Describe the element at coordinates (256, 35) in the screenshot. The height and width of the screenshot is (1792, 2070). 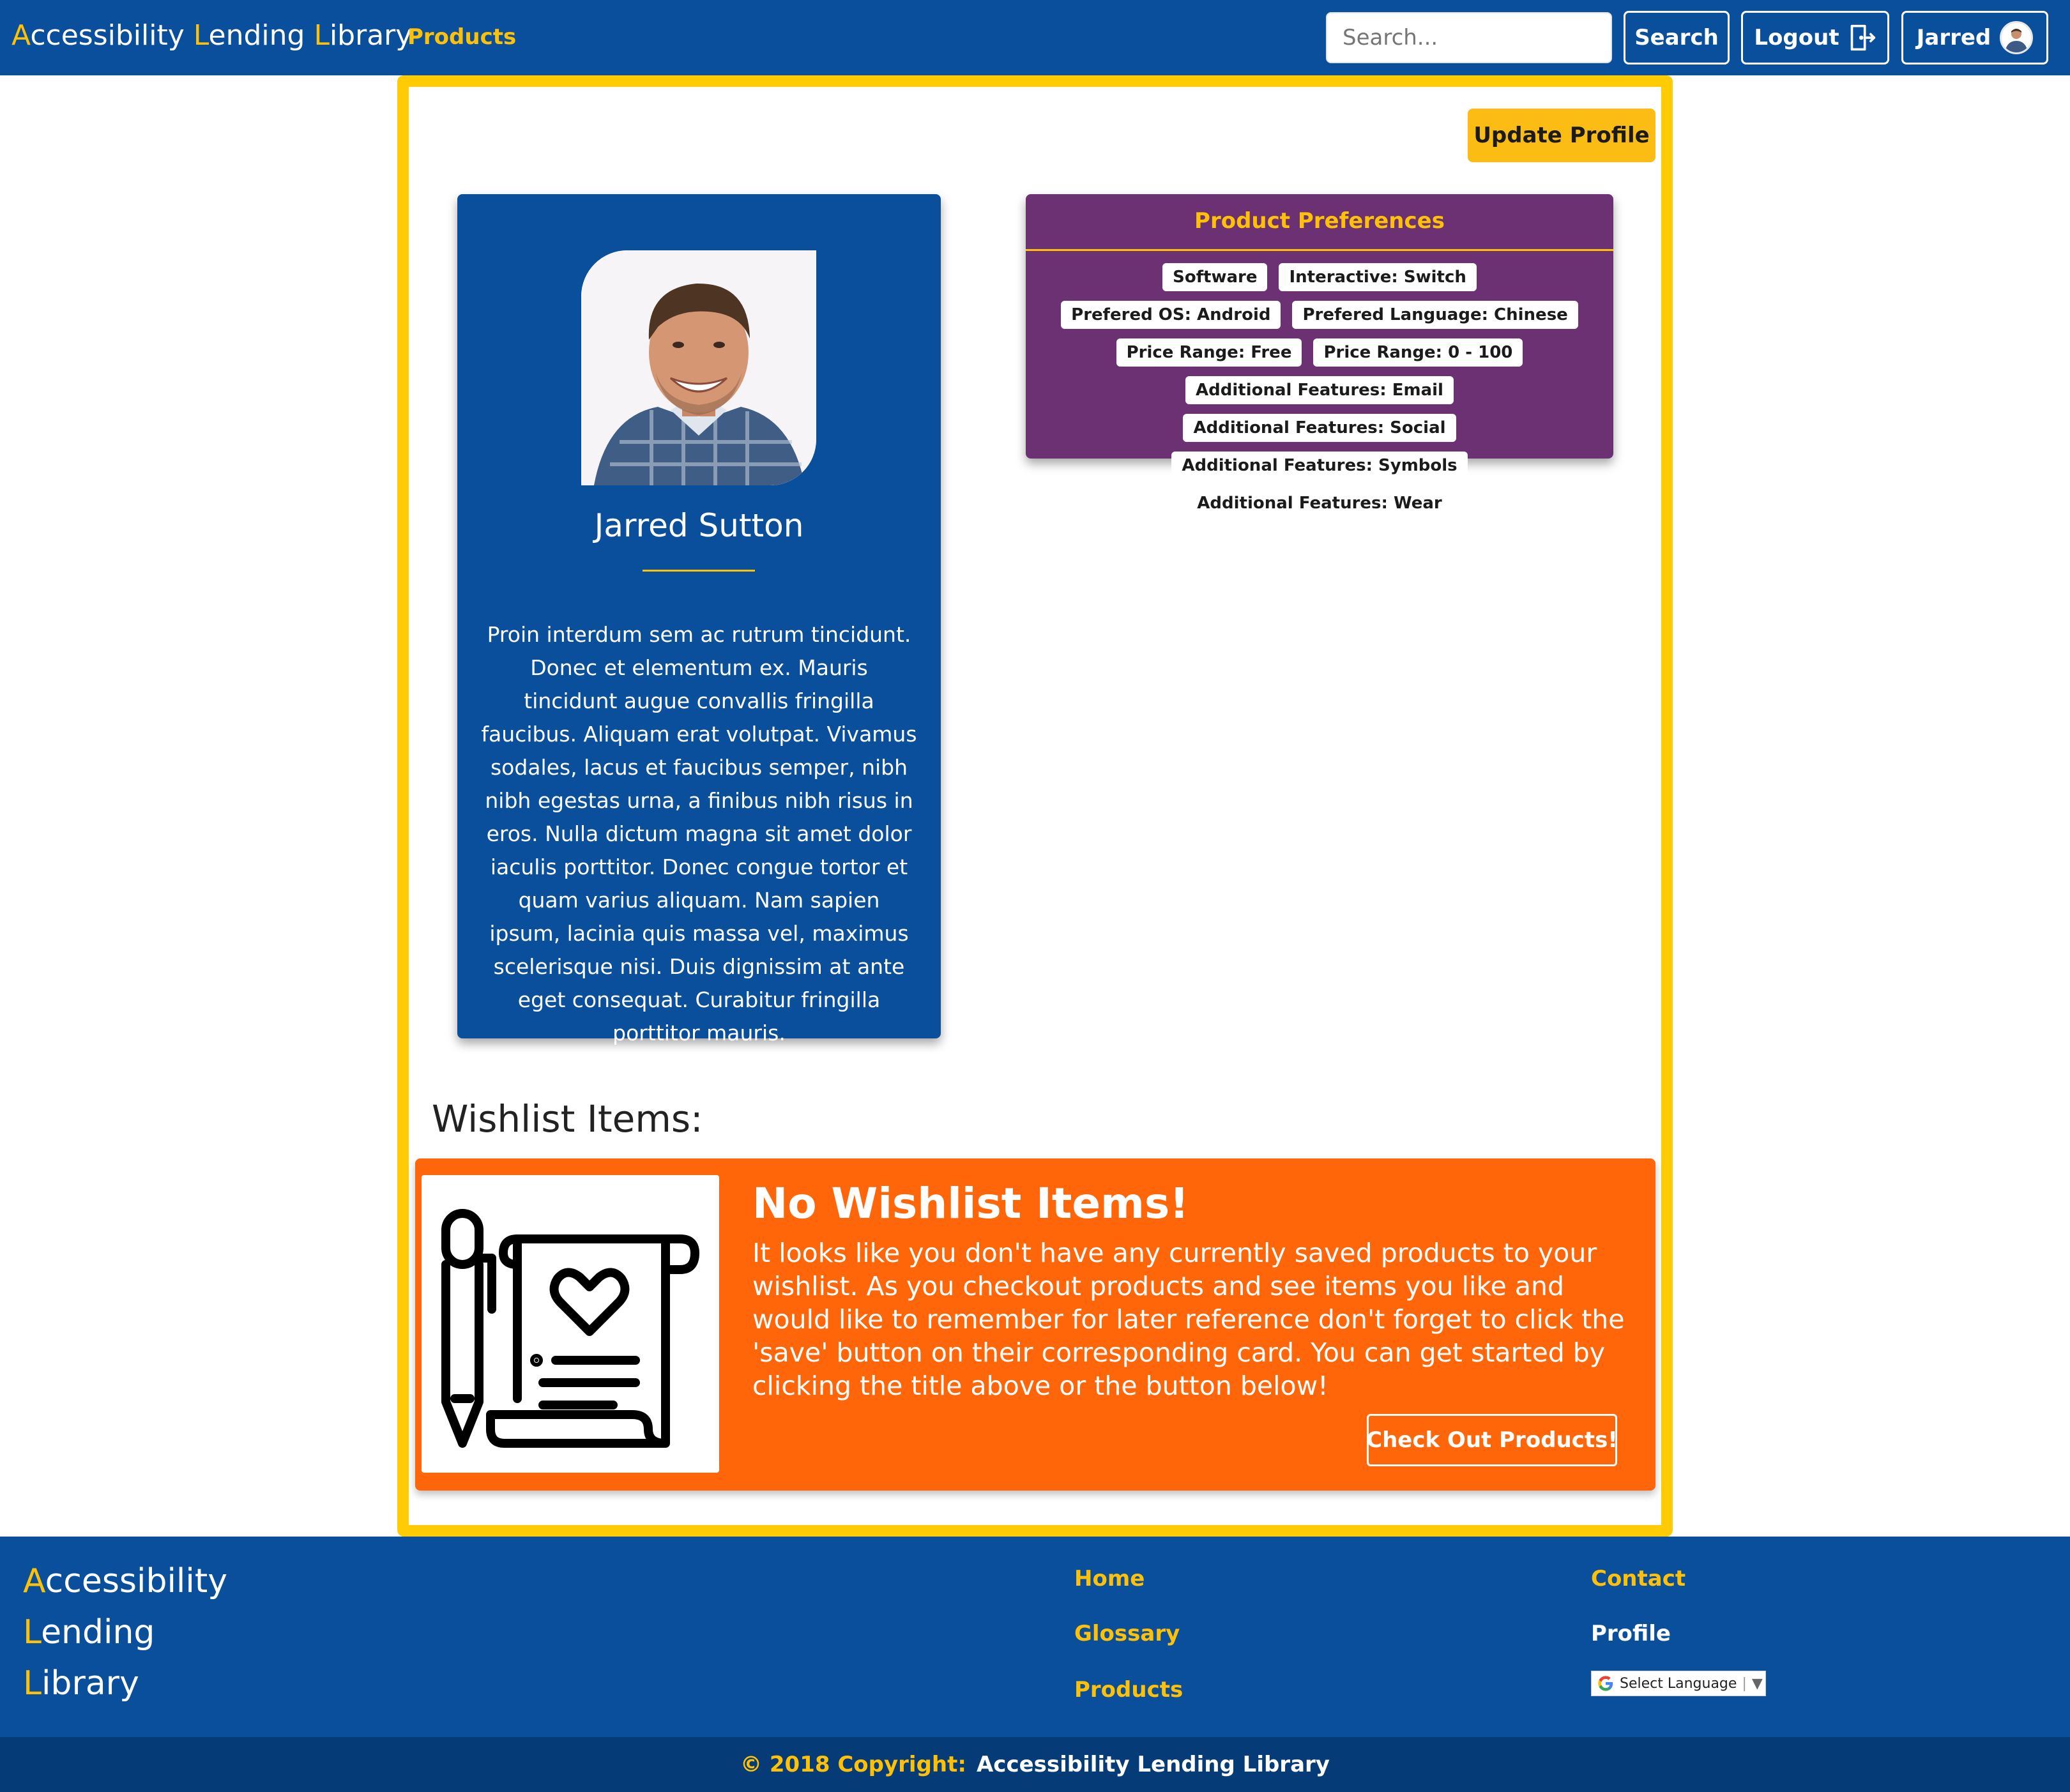
I see `brand-word: ending` at that location.